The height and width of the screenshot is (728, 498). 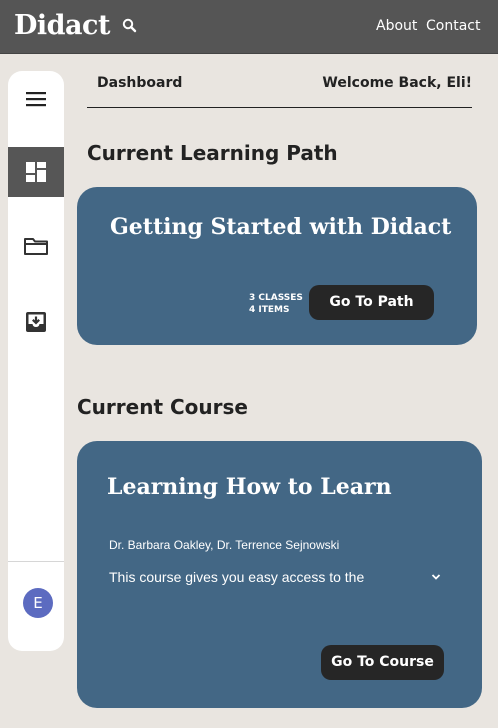 I want to click on top-bar: Didact About Contact, so click(x=249, y=27).